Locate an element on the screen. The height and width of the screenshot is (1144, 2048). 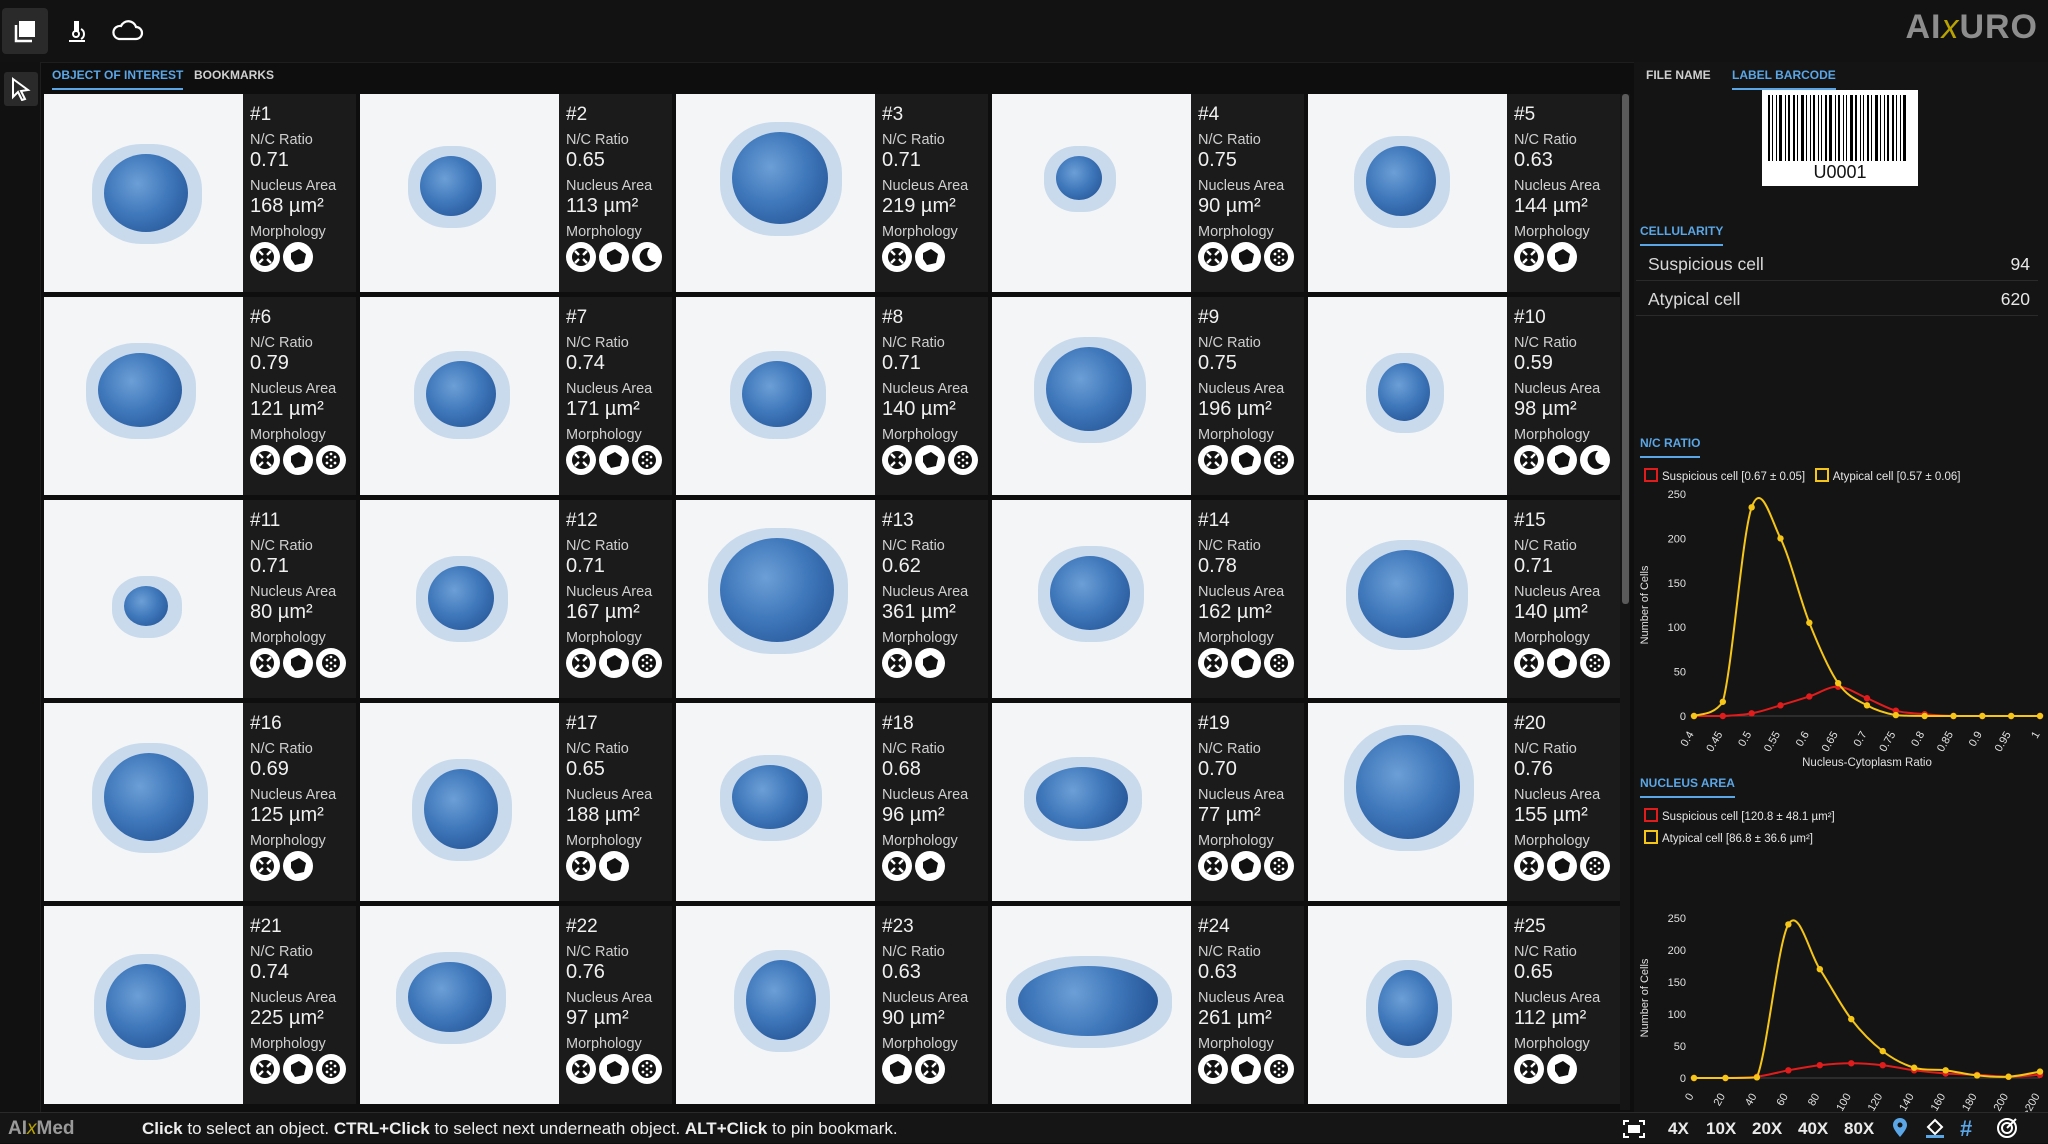
fit-screen-icon is located at coordinates (1634, 1131).